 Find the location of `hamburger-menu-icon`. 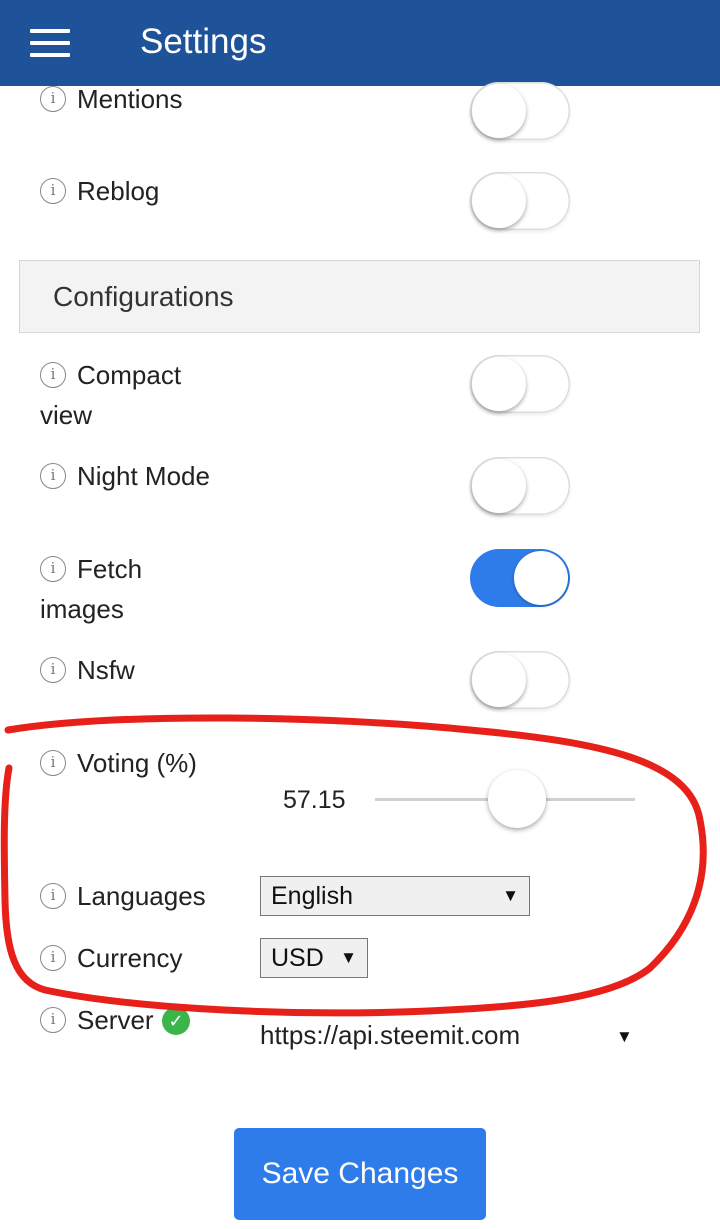

hamburger-menu-icon is located at coordinates (50, 43).